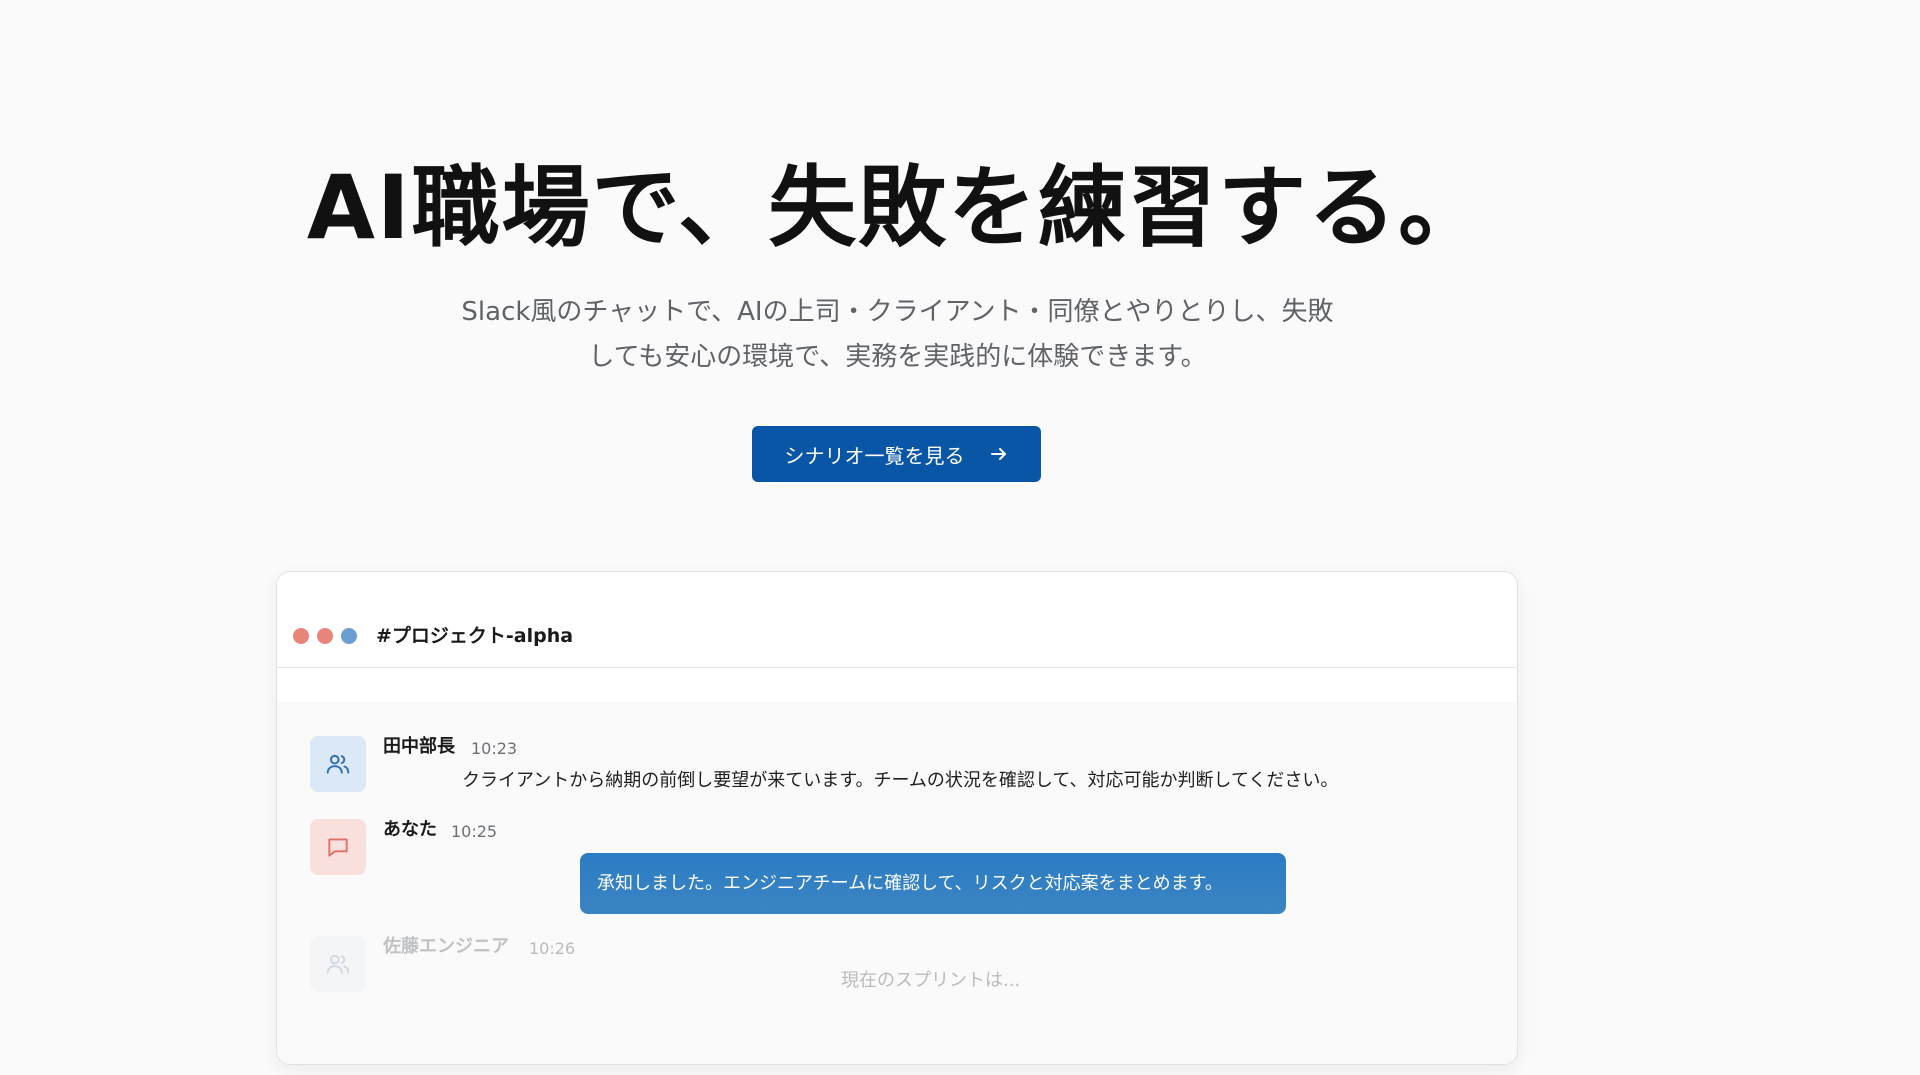  What do you see at coordinates (897, 357) in the screenshot?
I see `hero-subtitle-line-2: しても安心の環境で、実務を実践的に体験できます。` at bounding box center [897, 357].